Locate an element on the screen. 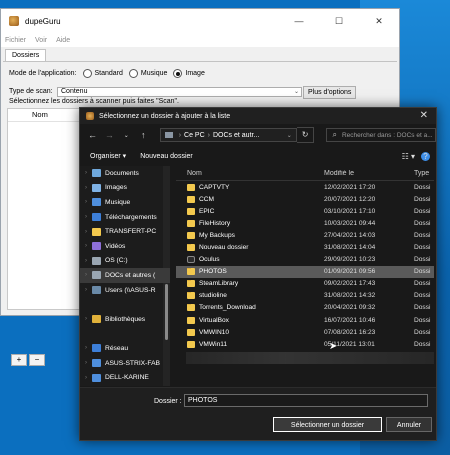  select-folder-button: Sélectionner un dossier is located at coordinates (327, 424).